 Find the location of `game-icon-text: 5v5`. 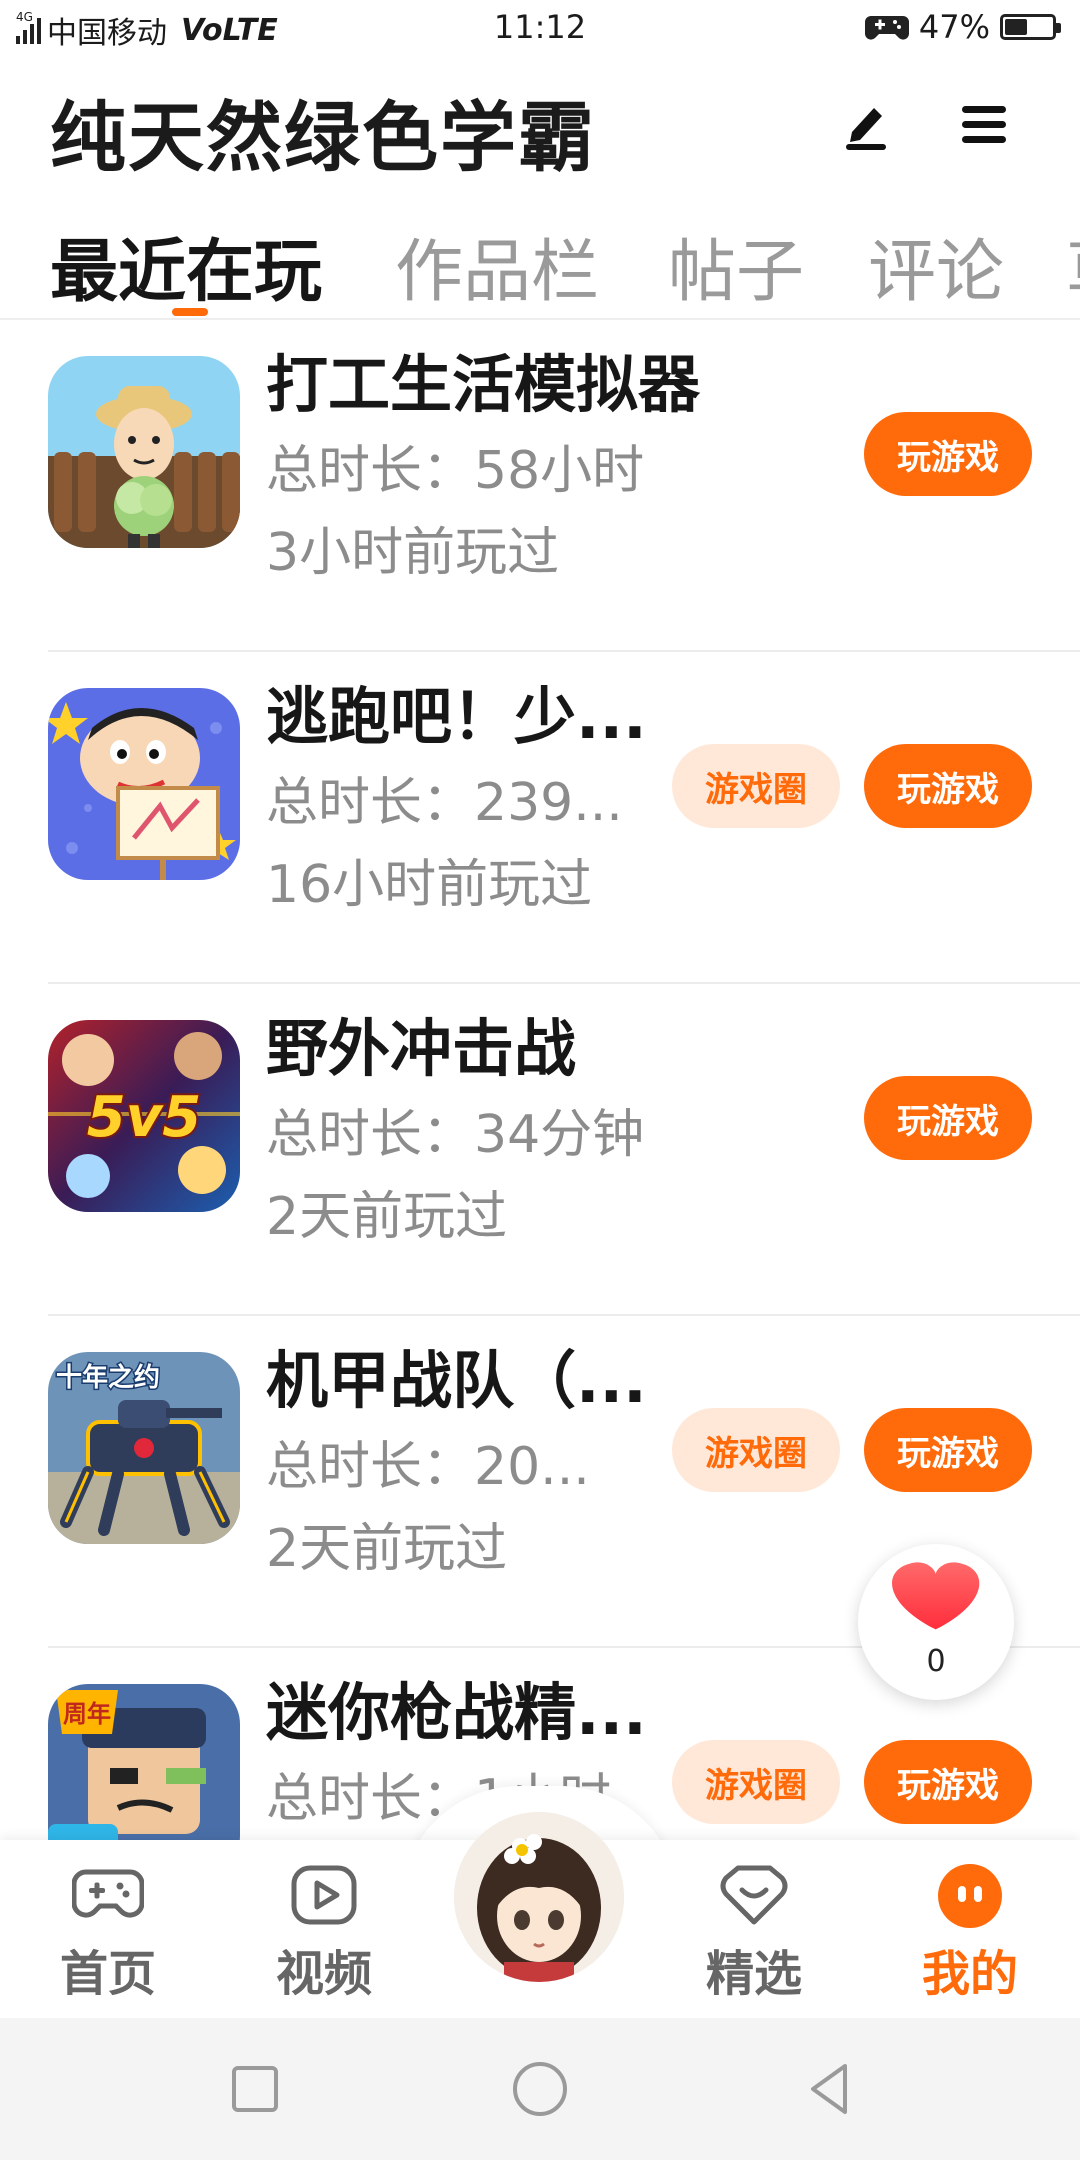

game-icon-text: 5v5 is located at coordinates (144, 1117).